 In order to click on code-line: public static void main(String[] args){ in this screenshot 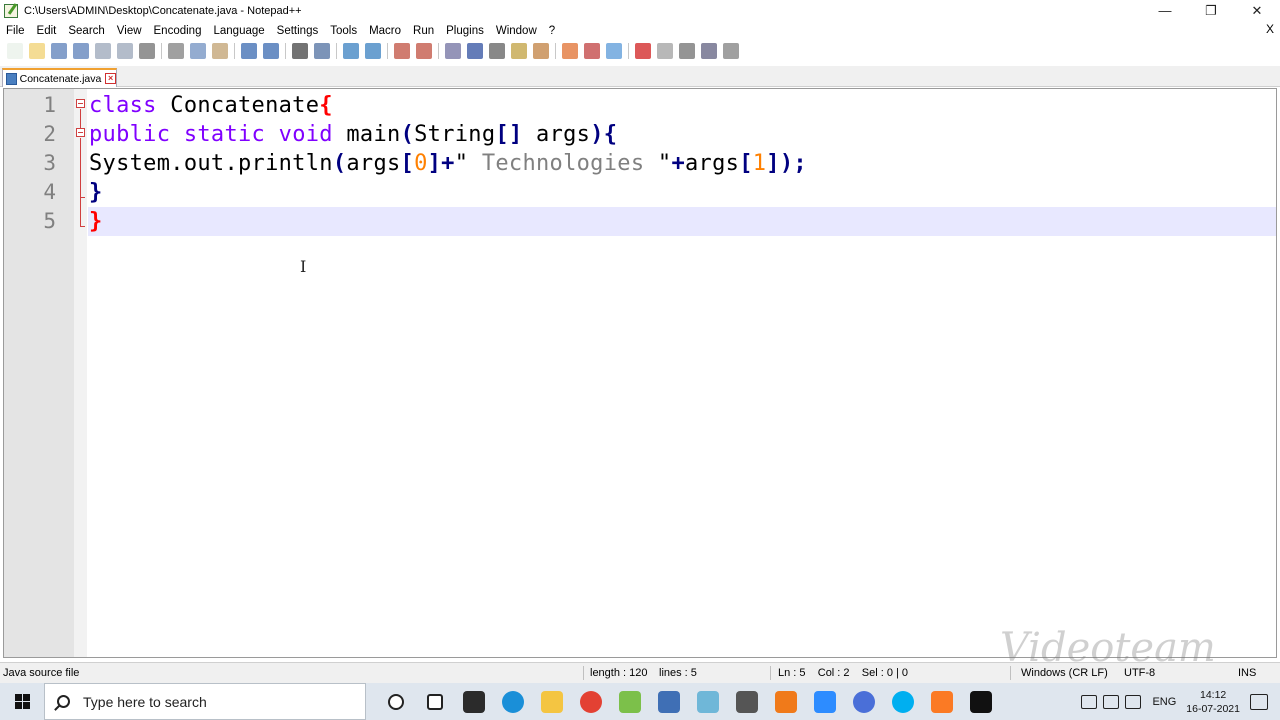, I will do `click(640, 134)`.